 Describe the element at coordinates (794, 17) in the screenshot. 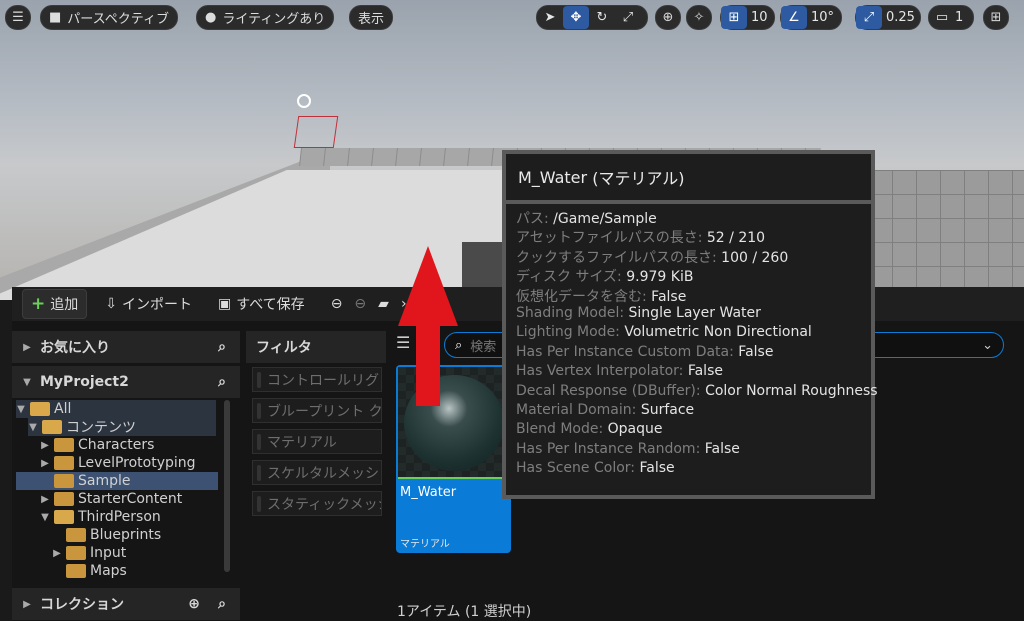

I see `angle-icon: ∠` at that location.